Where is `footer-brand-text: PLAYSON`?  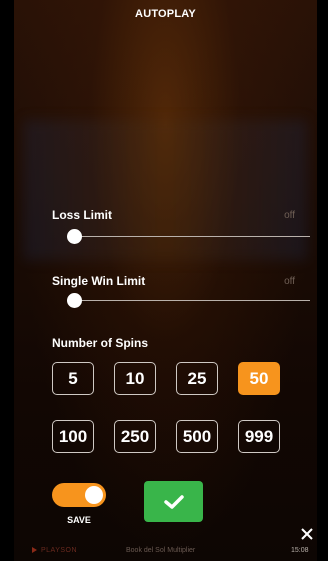
footer-brand-text: PLAYSON is located at coordinates (59, 550).